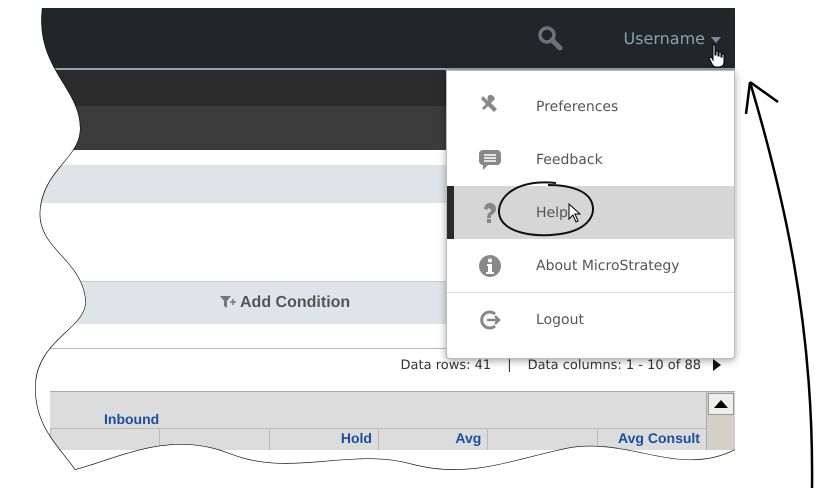 The image size is (825, 488). What do you see at coordinates (721, 404) in the screenshot?
I see `scroll-up-icon` at bounding box center [721, 404].